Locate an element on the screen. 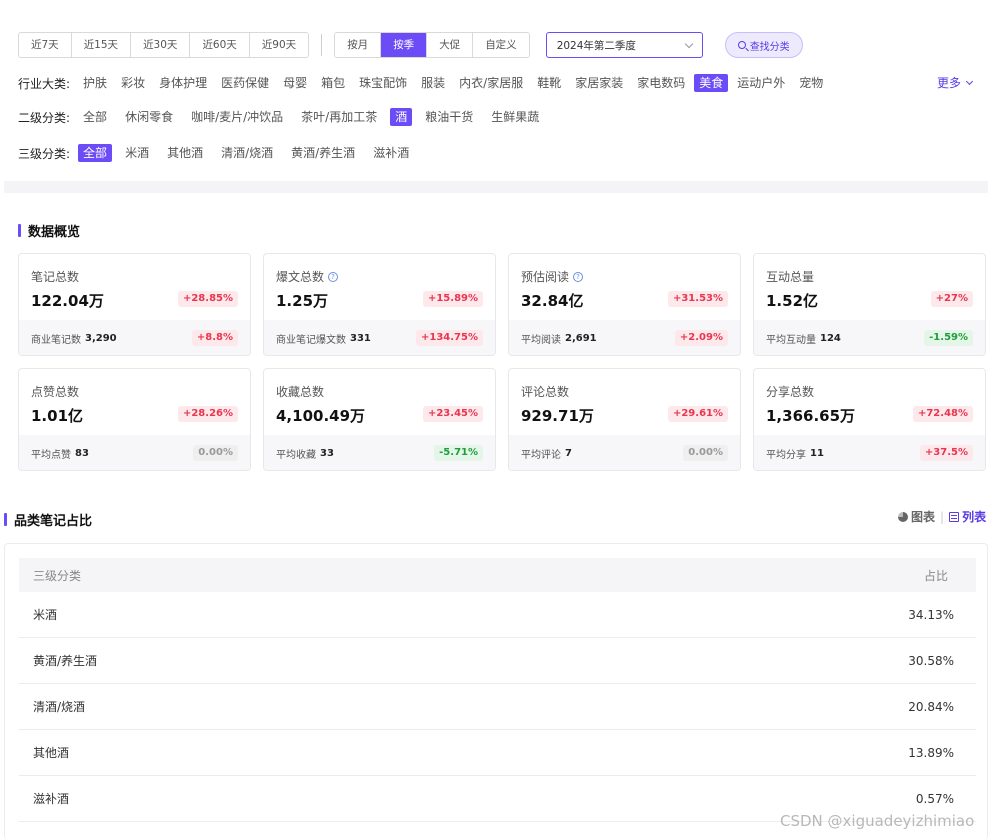  sub-label: 平均评论 is located at coordinates (541, 455).